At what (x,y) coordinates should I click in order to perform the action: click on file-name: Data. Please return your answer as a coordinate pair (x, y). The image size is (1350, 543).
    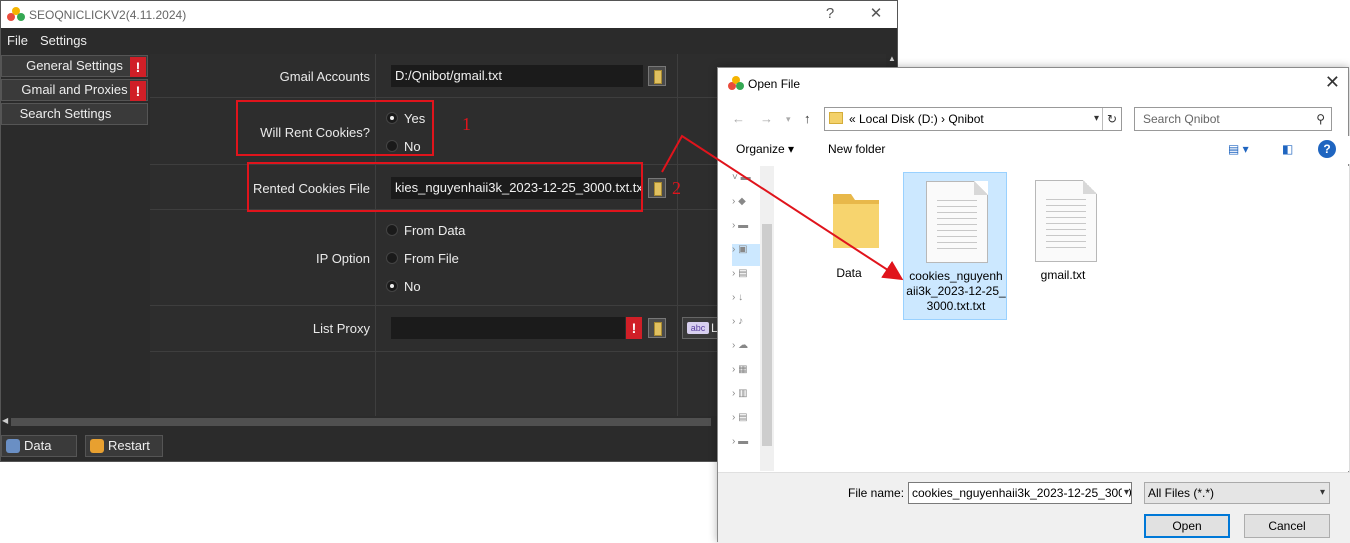
    Looking at the image, I should click on (849, 273).